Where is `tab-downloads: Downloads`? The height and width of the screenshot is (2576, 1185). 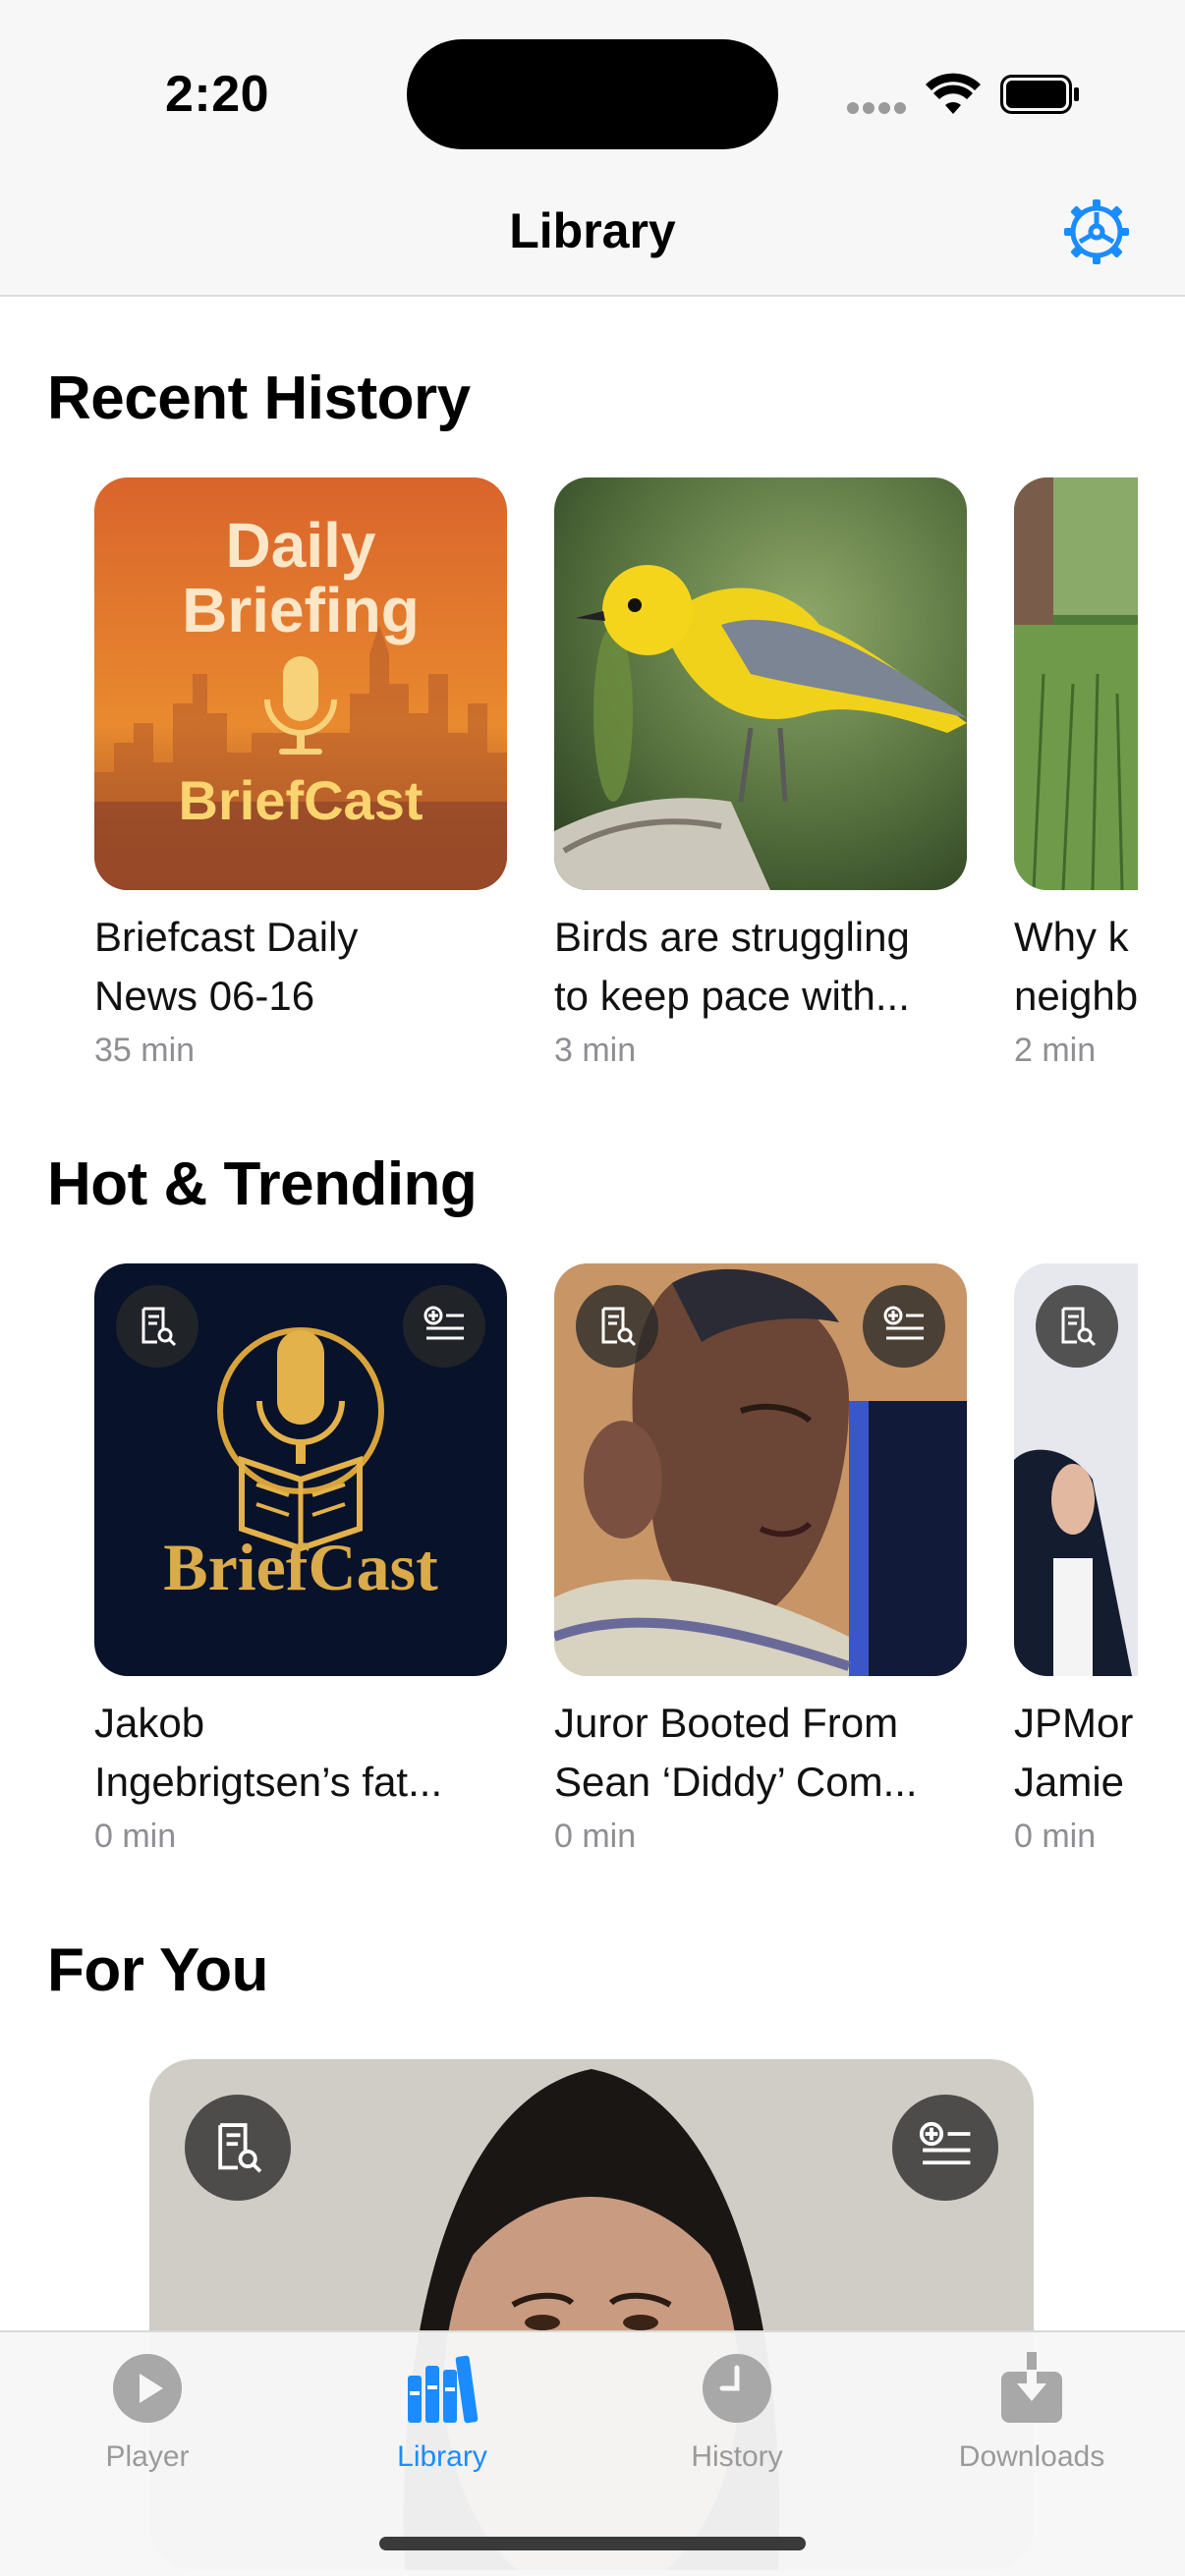 tab-downloads: Downloads is located at coordinates (1031, 2411).